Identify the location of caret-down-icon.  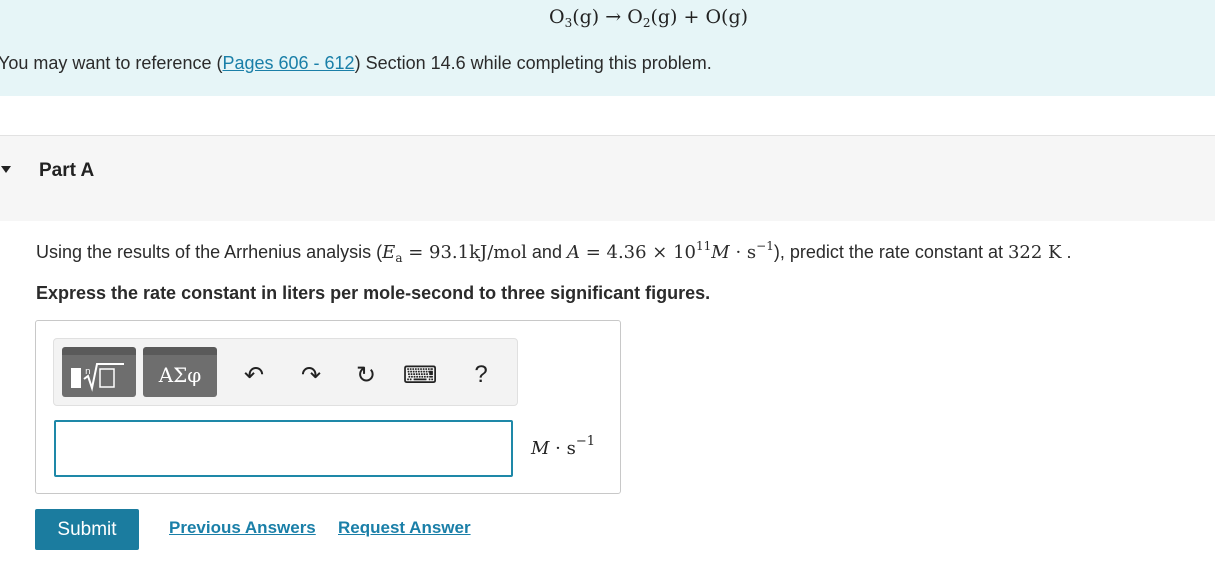
(6, 169).